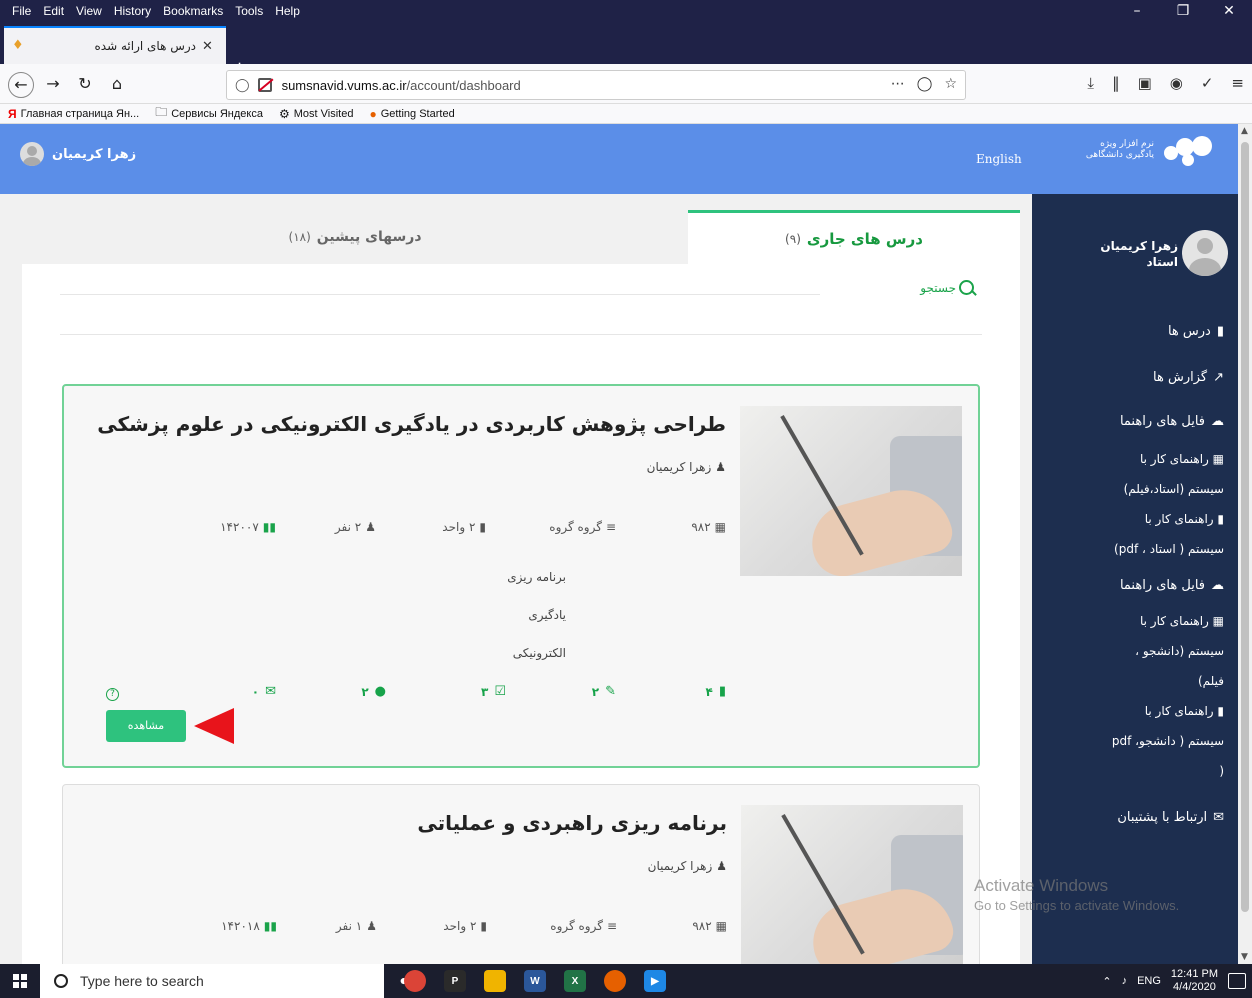 The height and width of the screenshot is (998, 1252). I want to click on list-icon: ≡, so click(611, 926).